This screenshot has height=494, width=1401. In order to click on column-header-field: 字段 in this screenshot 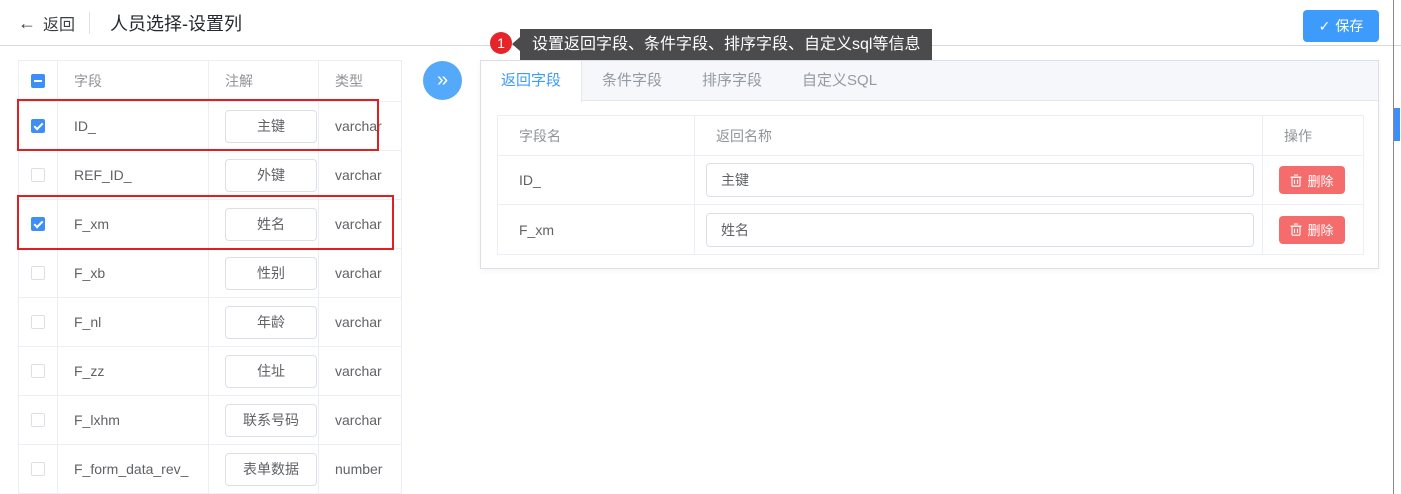, I will do `click(133, 81)`.